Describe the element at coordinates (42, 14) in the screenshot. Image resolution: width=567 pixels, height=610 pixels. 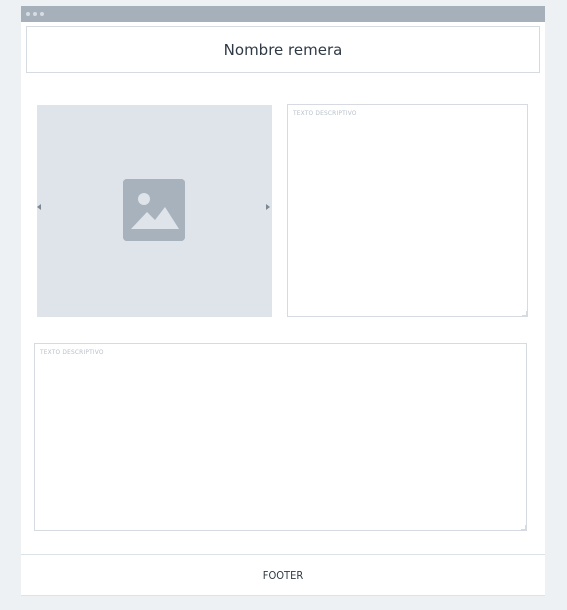
I see `window-dot-maximize` at that location.